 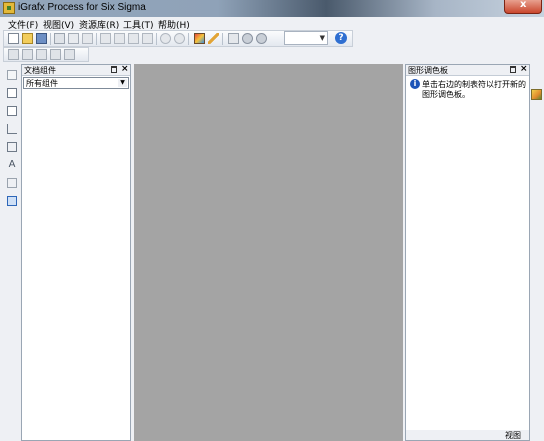 What do you see at coordinates (467, 70) in the screenshot?
I see `palette-panel-header: 图形调色板 ×` at bounding box center [467, 70].